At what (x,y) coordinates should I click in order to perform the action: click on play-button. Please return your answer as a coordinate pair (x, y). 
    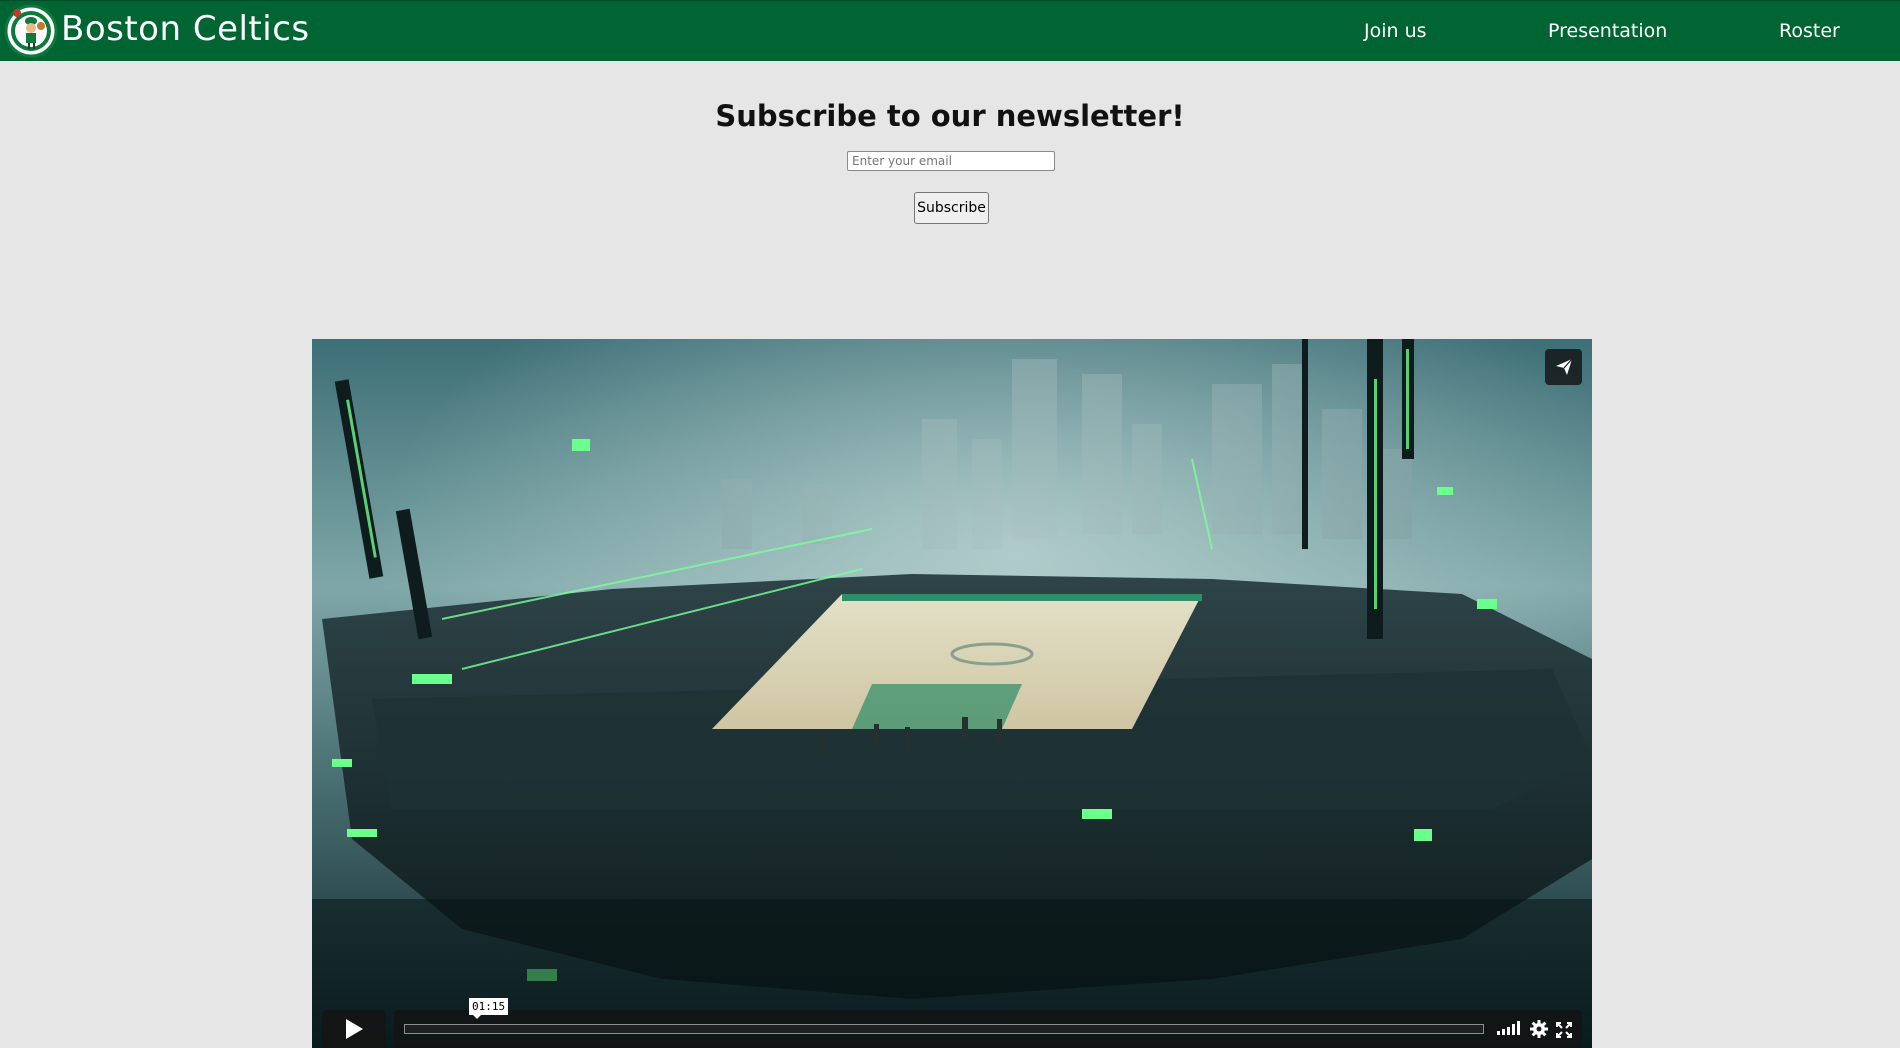
    Looking at the image, I should click on (354, 1029).